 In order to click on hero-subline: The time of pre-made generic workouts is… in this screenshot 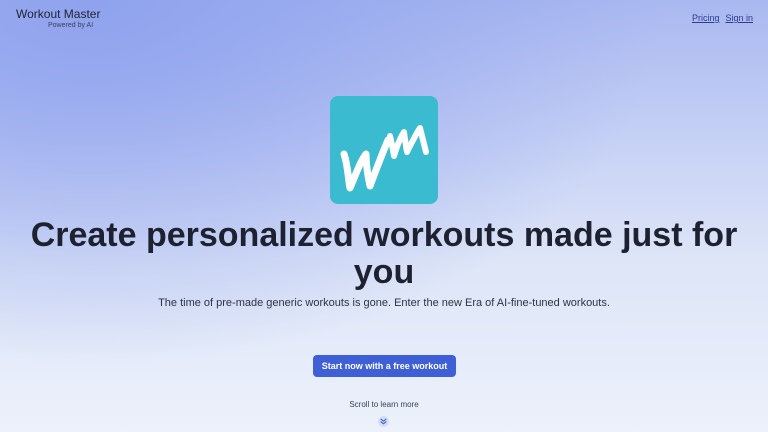, I will do `click(384, 303)`.